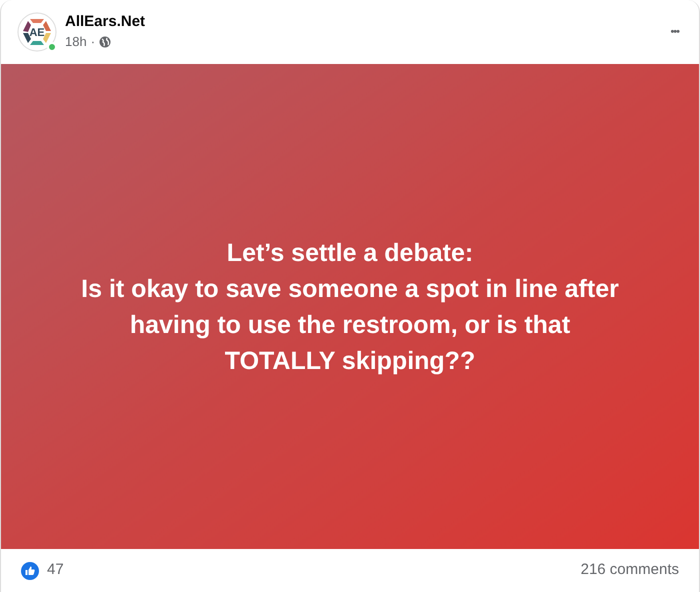 Image resolution: width=700 pixels, height=592 pixels. Describe the element at coordinates (629, 570) in the screenshot. I see `comment-count: 216 comments` at that location.